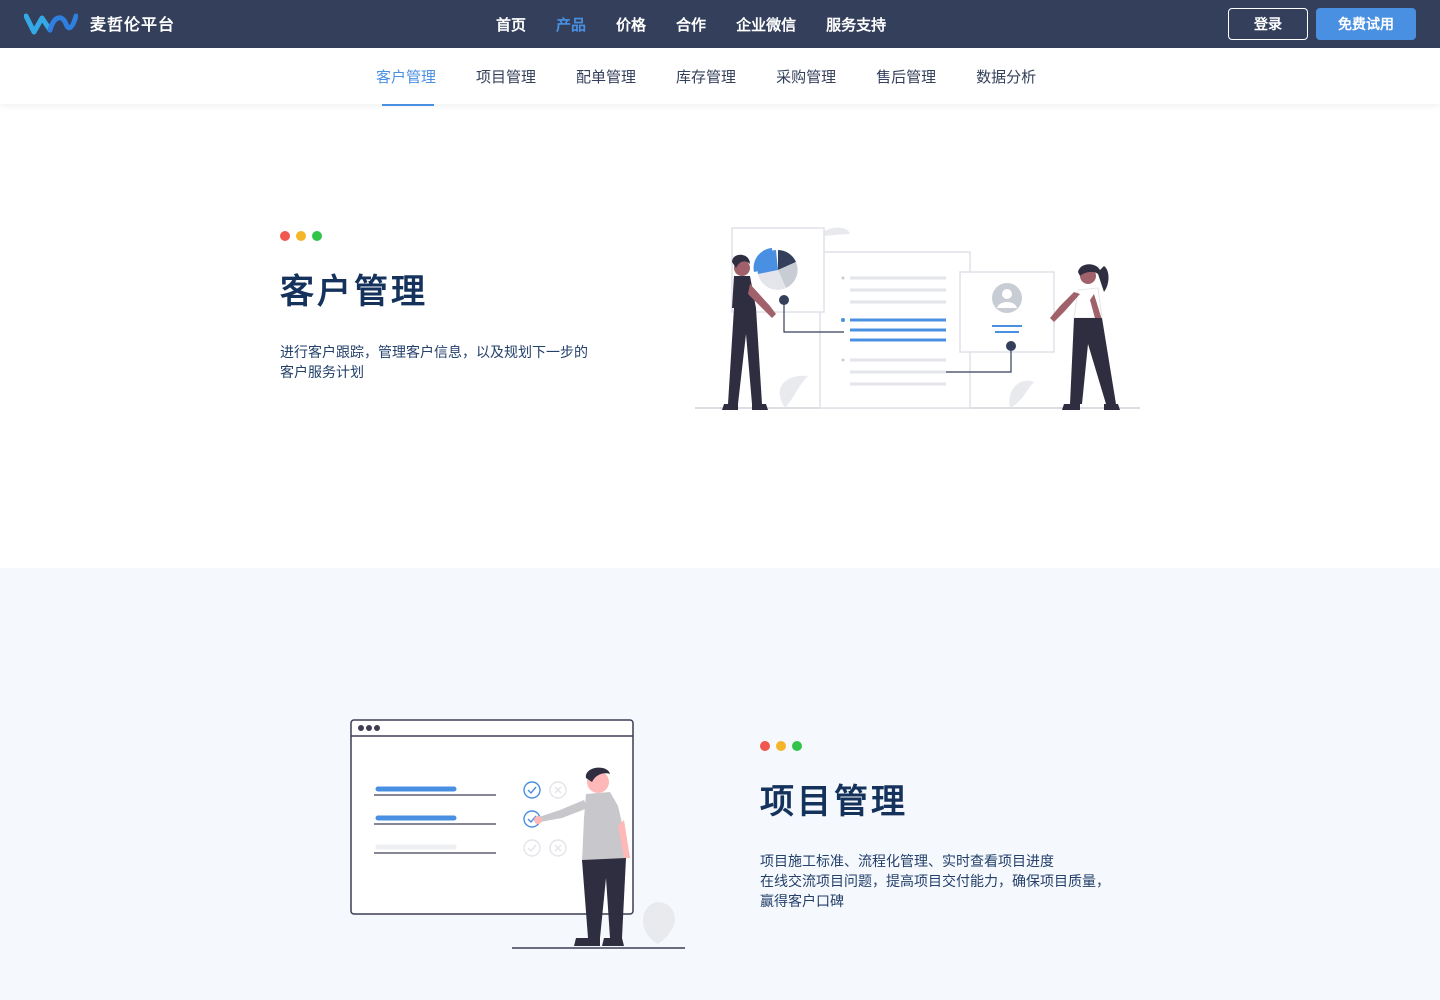 The width and height of the screenshot is (1440, 1000). Describe the element at coordinates (406, 77) in the screenshot. I see `sub-nav-customer: 客户管理` at that location.